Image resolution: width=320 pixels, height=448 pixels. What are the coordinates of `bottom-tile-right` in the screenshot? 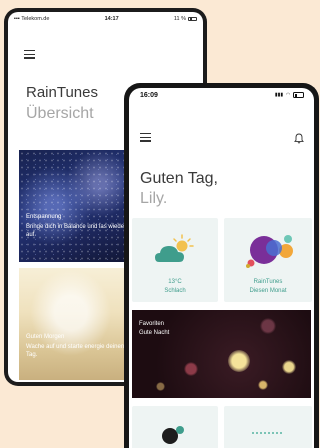 It's located at (268, 427).